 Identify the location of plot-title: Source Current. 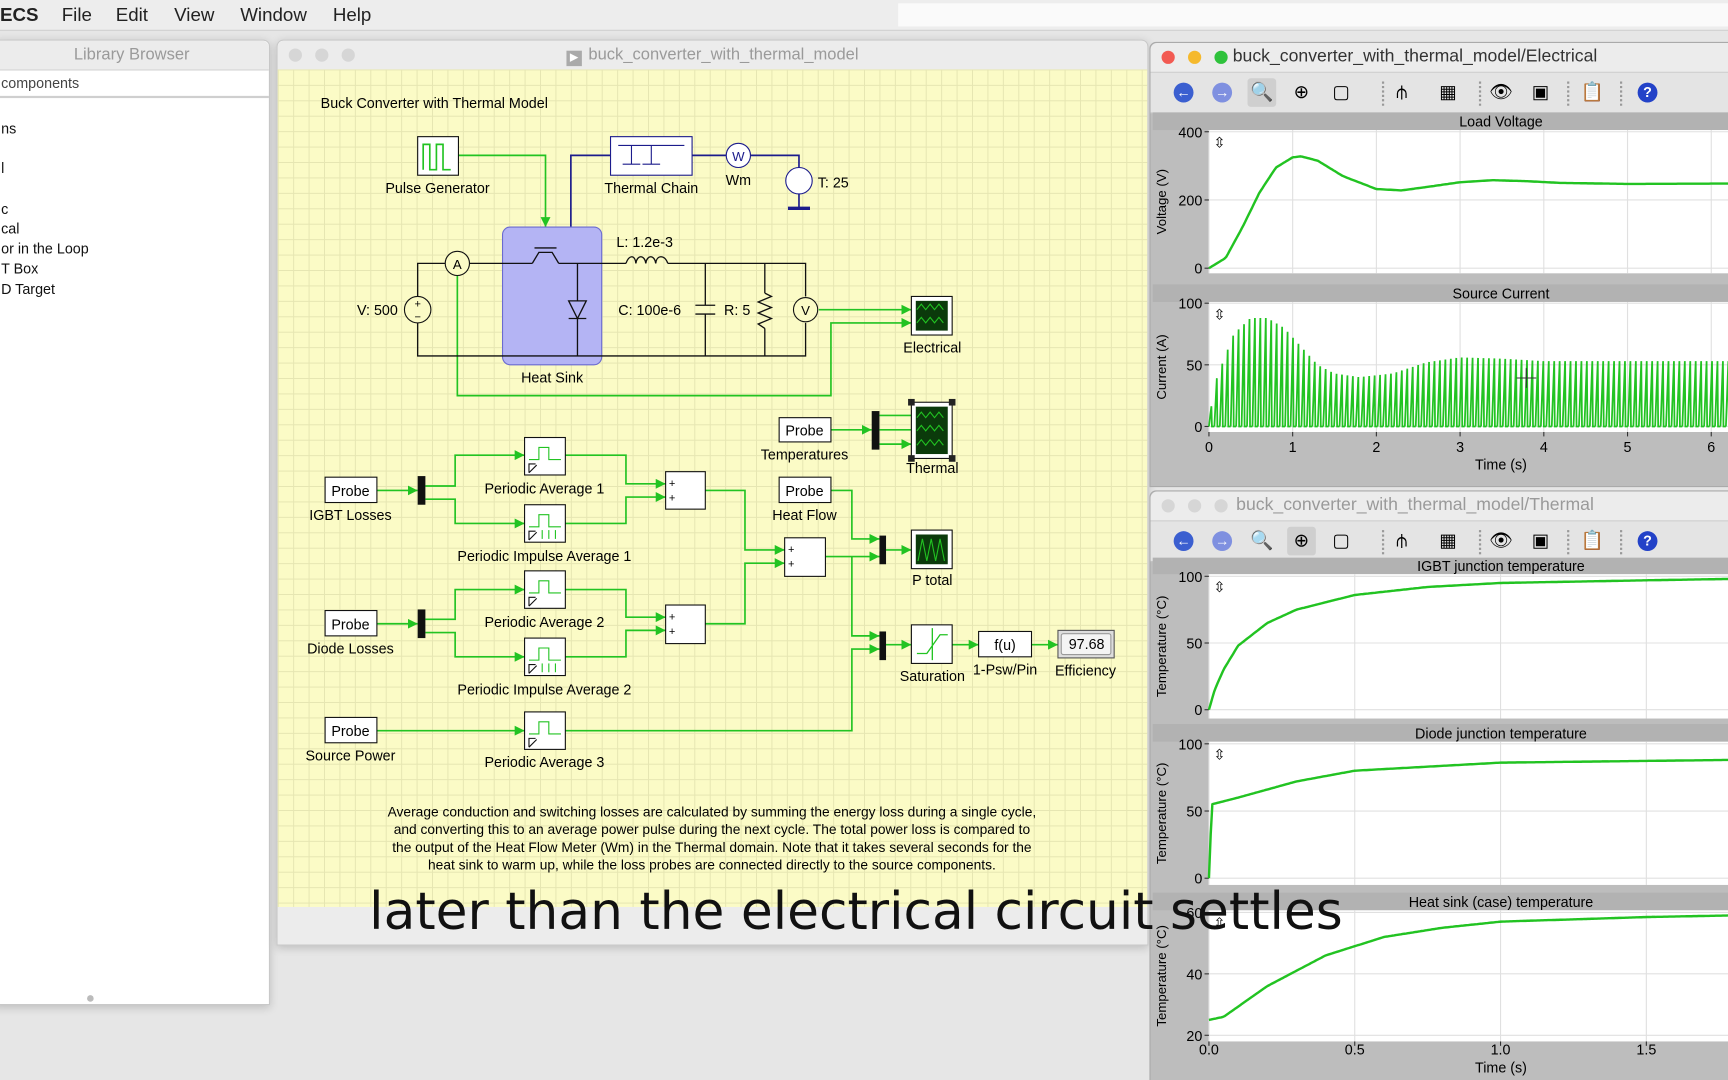
(1500, 295).